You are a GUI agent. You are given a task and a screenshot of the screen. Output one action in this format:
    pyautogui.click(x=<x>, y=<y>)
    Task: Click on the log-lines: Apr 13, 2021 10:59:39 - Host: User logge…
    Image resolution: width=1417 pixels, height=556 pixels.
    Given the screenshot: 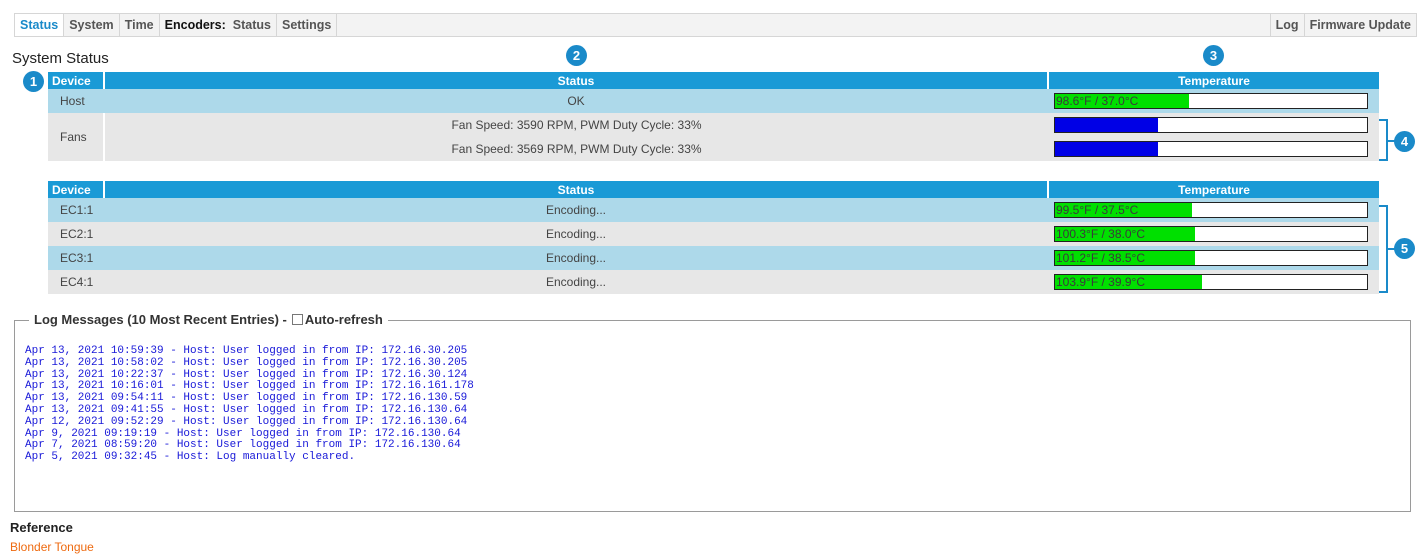 What is the action you would take?
    pyautogui.click(x=249, y=404)
    